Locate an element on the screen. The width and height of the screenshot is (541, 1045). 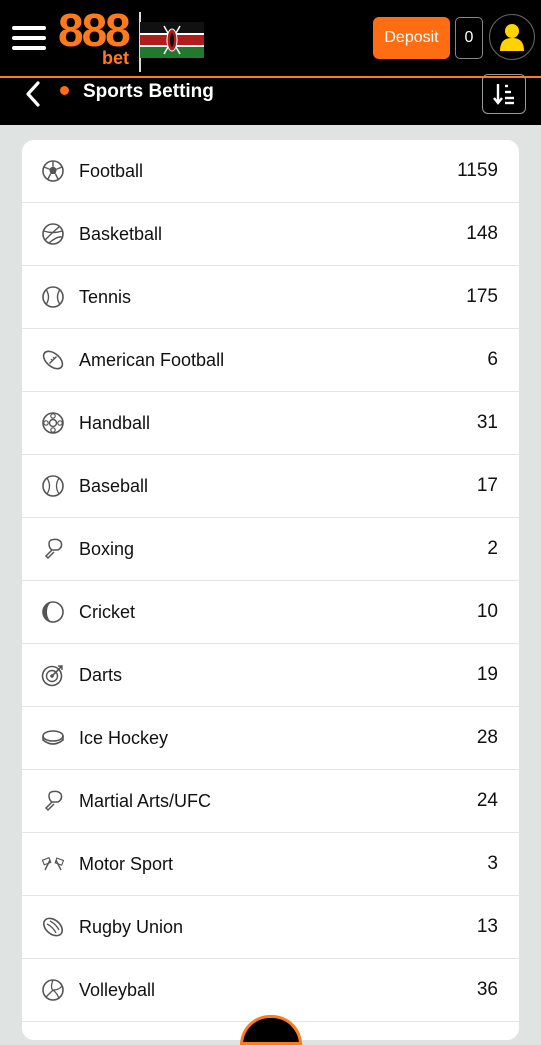
sport-count: 2 is located at coordinates (492, 548).